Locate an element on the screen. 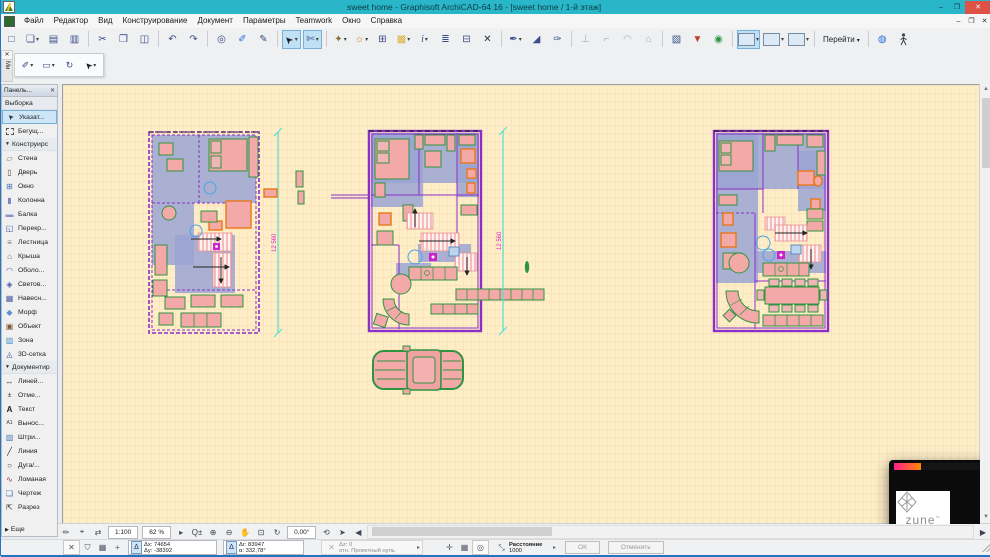 This screenshot has width=990, height=557. rectangle-method-button: ▭ is located at coordinates (48, 65).